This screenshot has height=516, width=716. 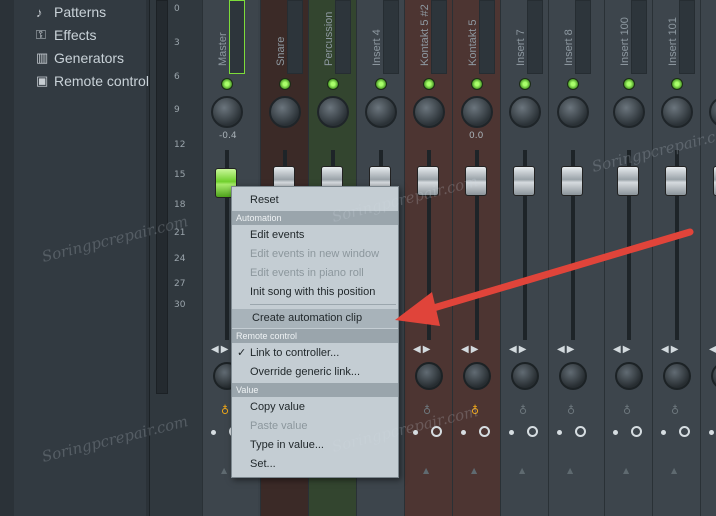 I want to click on menu-item-edit-events: Edit events, so click(x=315, y=235).